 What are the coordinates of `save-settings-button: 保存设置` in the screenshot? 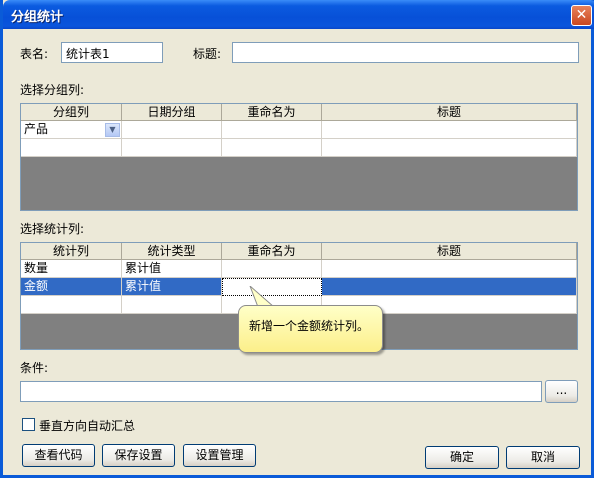 It's located at (138, 455).